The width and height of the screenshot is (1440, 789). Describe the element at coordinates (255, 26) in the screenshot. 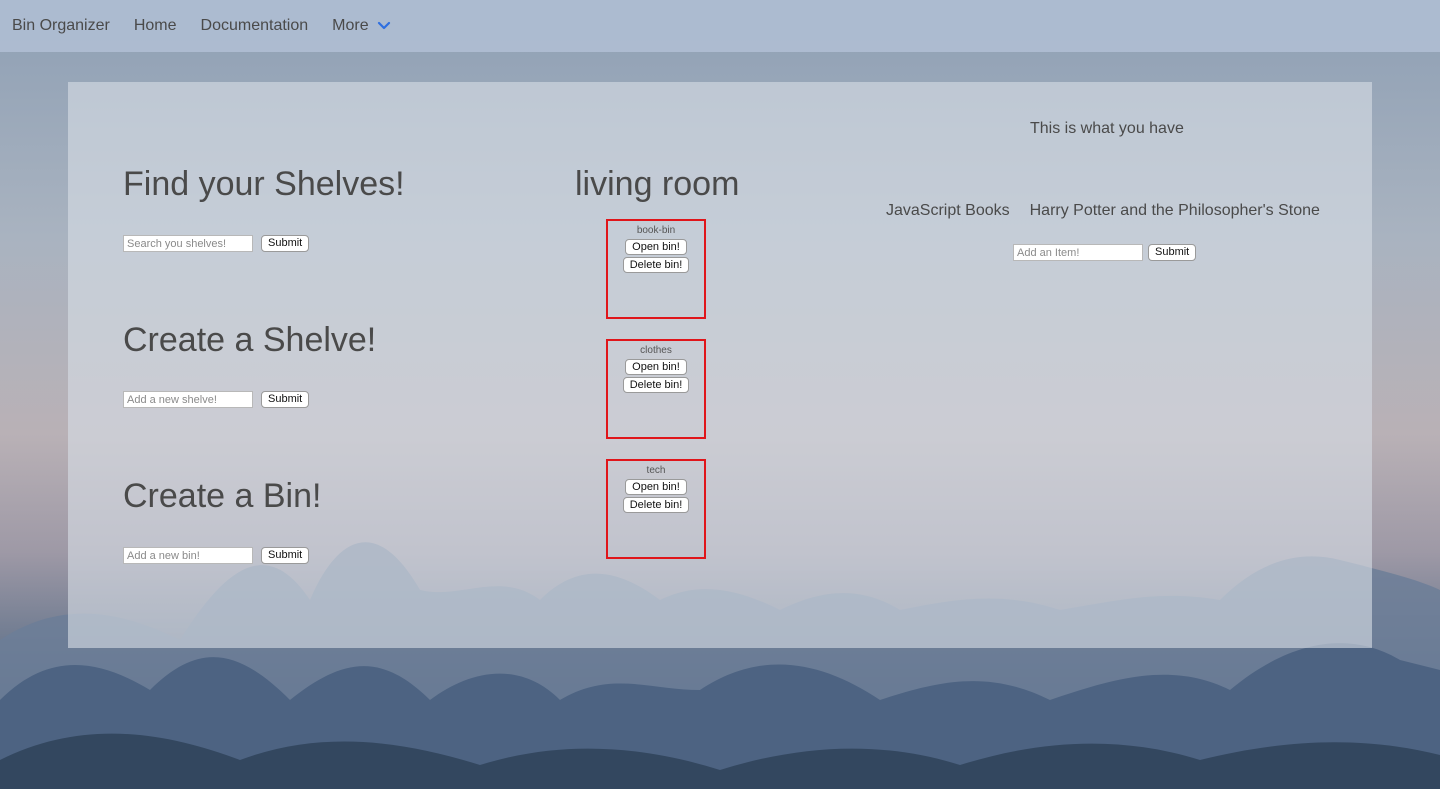

I see `nav-documentation: Documentation` at that location.